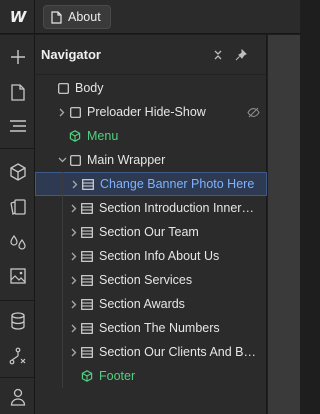 This screenshot has width=320, height=414. I want to click on cms-icon, so click(17, 321).